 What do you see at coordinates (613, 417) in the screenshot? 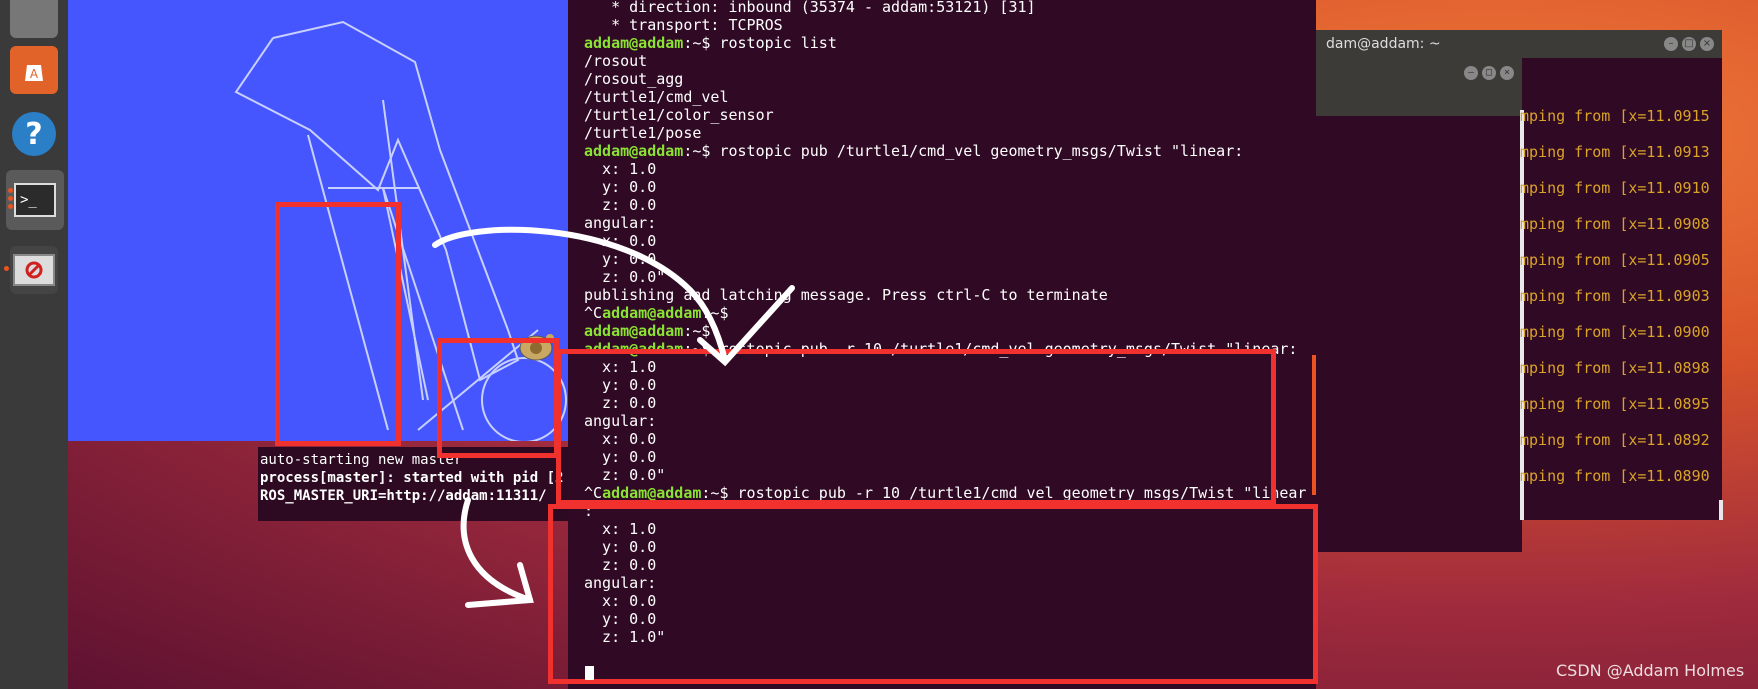
I see `arrow-annotations` at bounding box center [613, 417].